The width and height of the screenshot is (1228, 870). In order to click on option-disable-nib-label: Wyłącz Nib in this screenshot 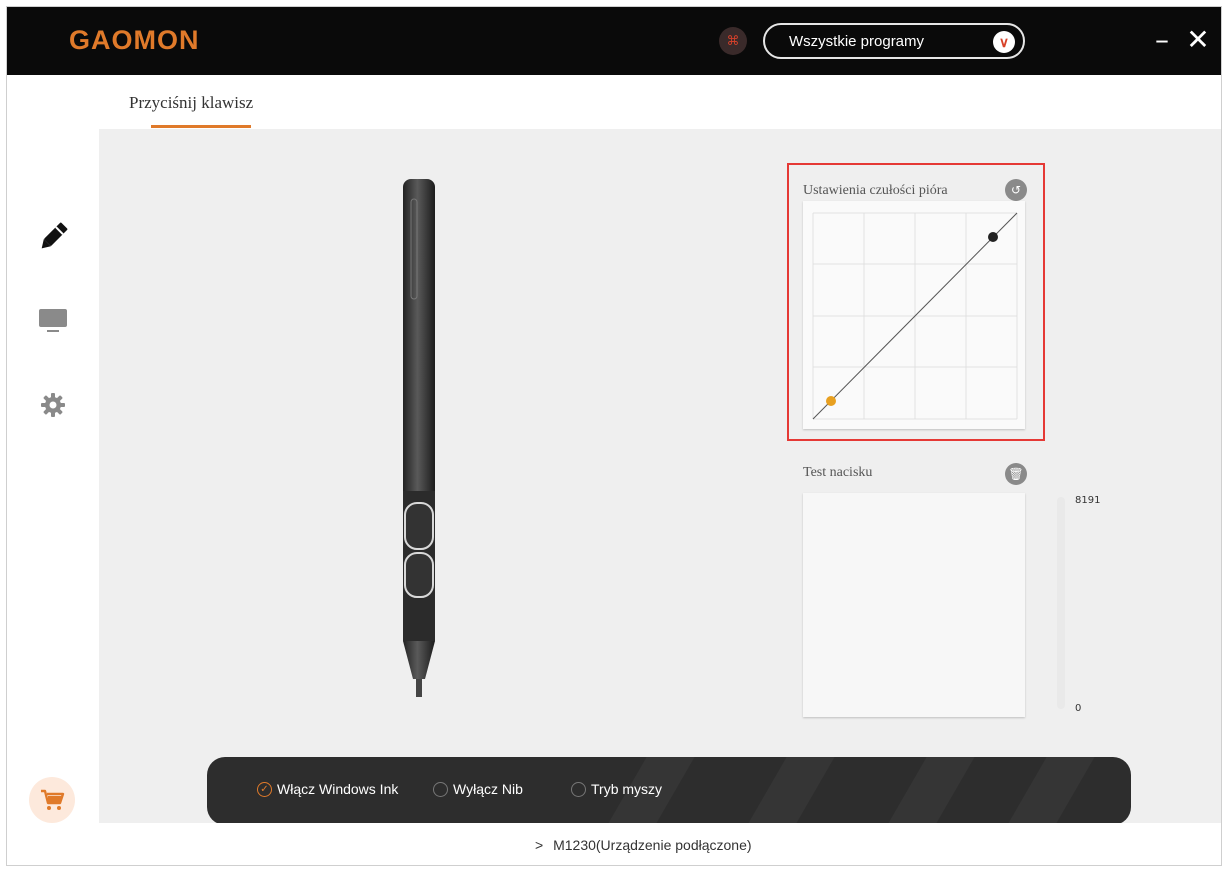, I will do `click(488, 789)`.